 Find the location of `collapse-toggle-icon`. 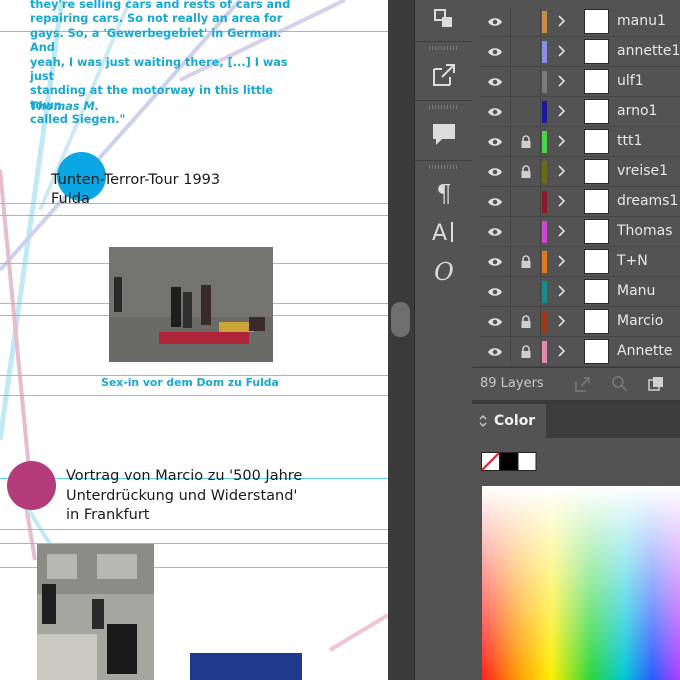

collapse-toggle-icon is located at coordinates (483, 421).